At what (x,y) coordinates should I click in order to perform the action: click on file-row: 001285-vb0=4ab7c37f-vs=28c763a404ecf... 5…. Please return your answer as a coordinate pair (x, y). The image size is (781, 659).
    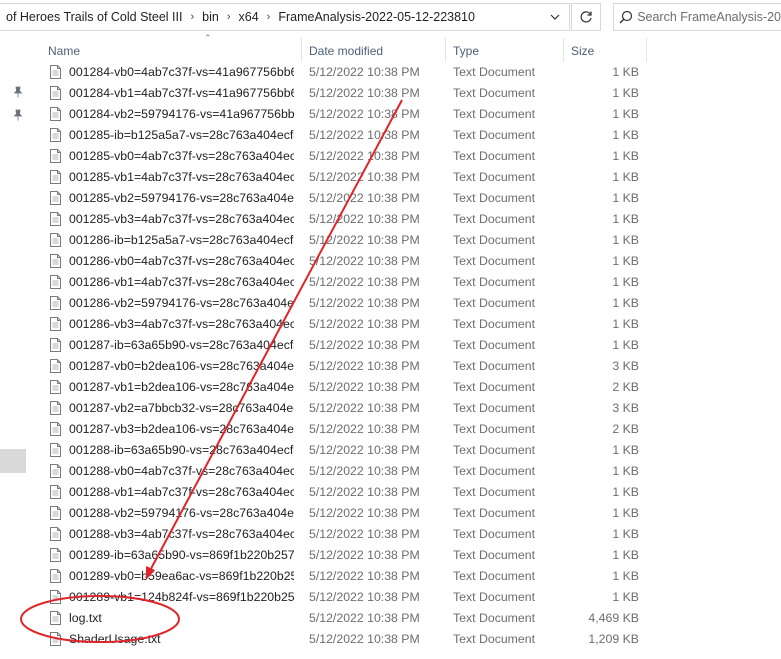
    Looking at the image, I should click on (344, 156).